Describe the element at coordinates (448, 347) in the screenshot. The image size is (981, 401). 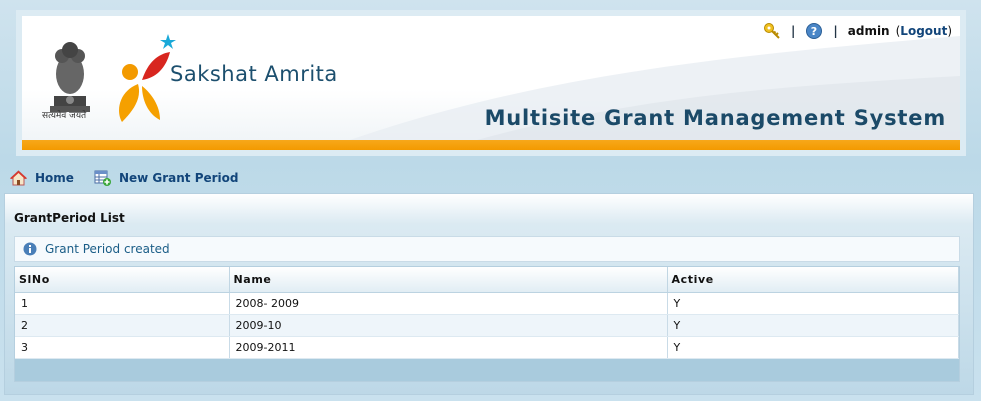
I see `cell-name: 2009-2011` at that location.